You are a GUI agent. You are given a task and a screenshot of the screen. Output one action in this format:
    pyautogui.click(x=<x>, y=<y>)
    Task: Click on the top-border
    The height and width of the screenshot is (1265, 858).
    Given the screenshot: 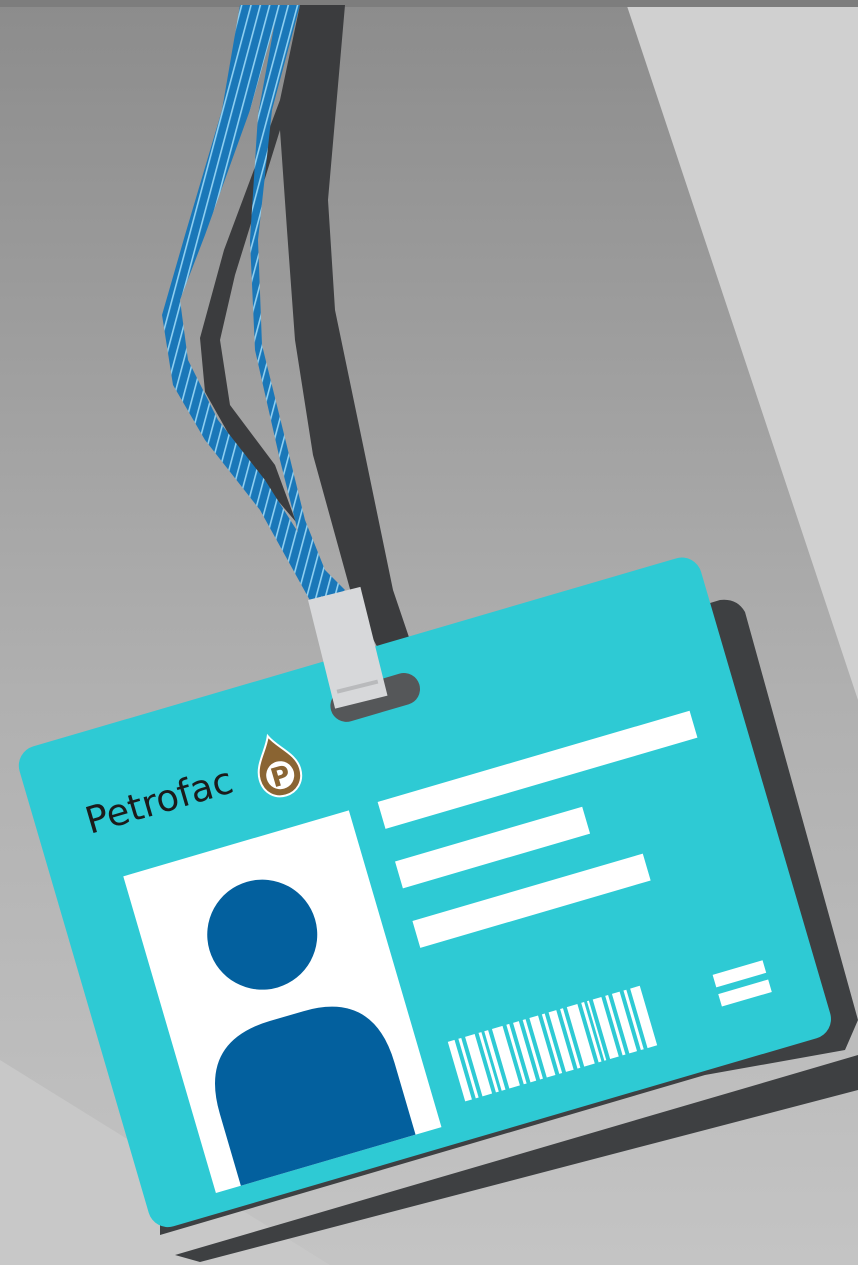 What is the action you would take?
    pyautogui.click(x=429, y=3)
    